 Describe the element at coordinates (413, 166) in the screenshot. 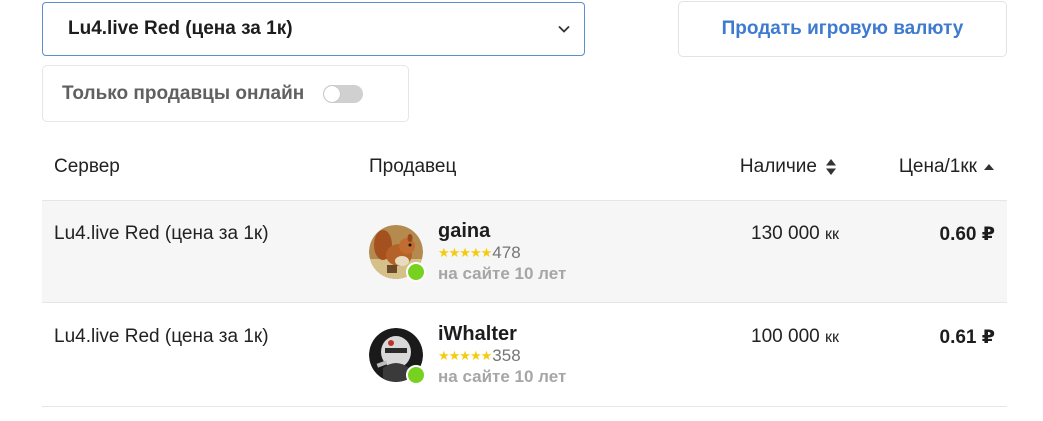

I see `header-seller: Продавец` at that location.